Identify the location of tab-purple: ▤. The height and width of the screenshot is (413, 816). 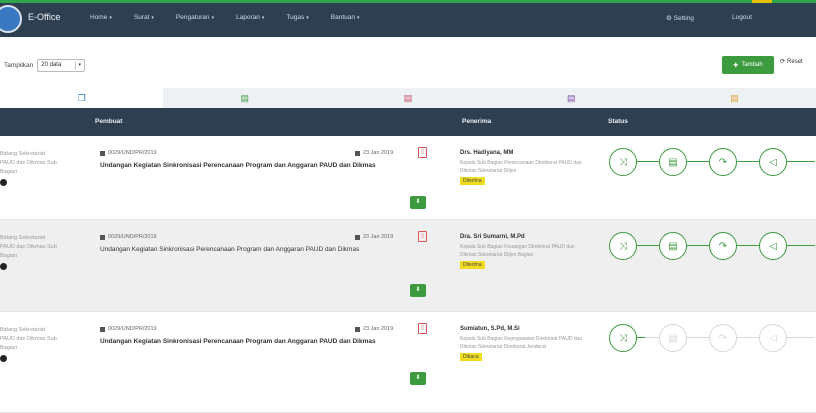
(571, 98).